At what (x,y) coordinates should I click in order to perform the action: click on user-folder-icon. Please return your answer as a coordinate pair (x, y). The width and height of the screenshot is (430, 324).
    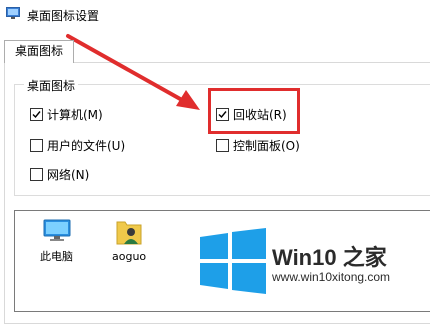
    Looking at the image, I should click on (129, 233).